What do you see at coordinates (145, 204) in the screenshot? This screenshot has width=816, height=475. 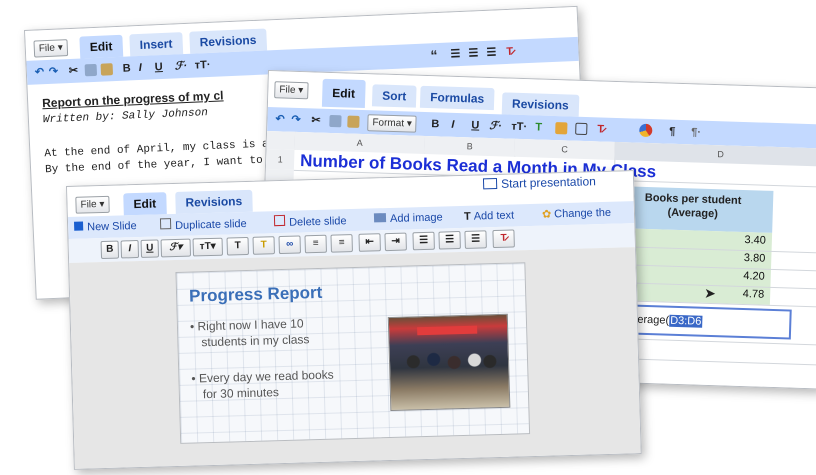 I see `pres-tab-edit: Edit` at bounding box center [145, 204].